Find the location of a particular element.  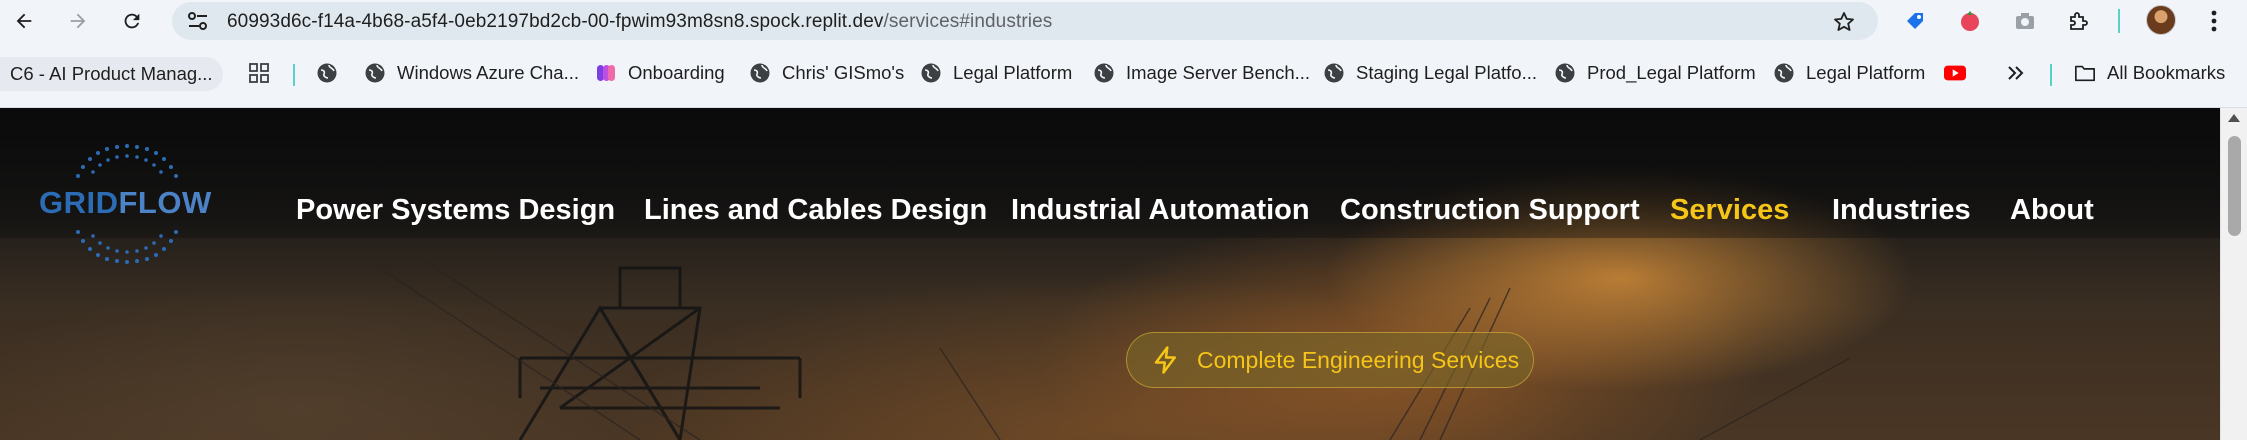

bookmark-youtube is located at coordinates (1960, 73).